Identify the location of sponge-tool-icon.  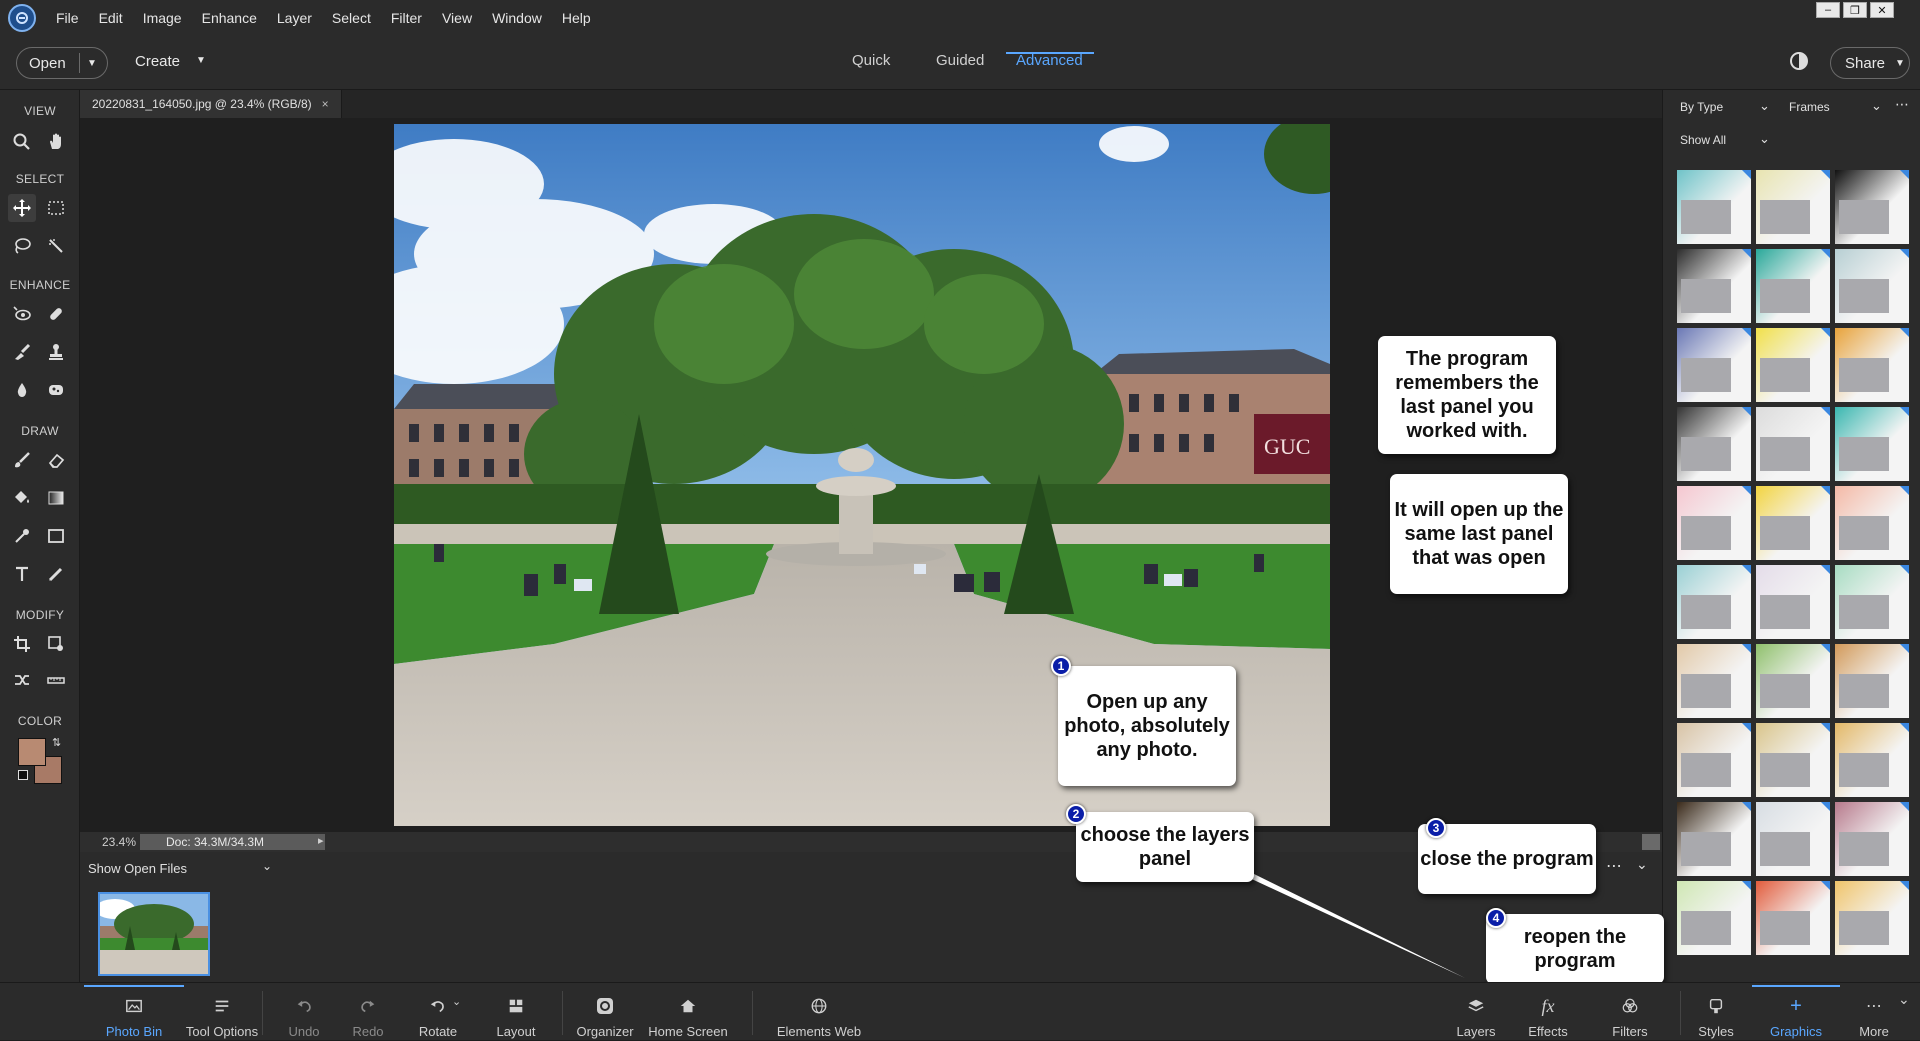
(56, 390).